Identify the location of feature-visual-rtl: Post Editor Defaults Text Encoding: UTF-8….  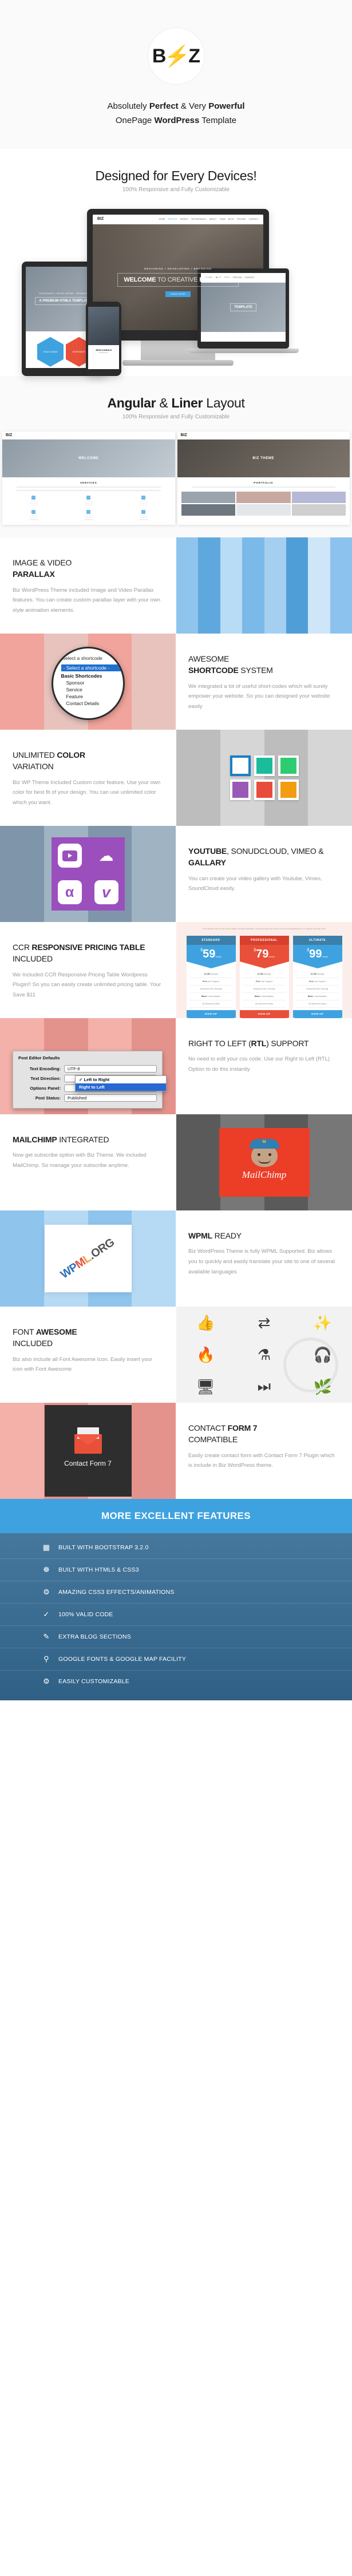
(88, 1066).